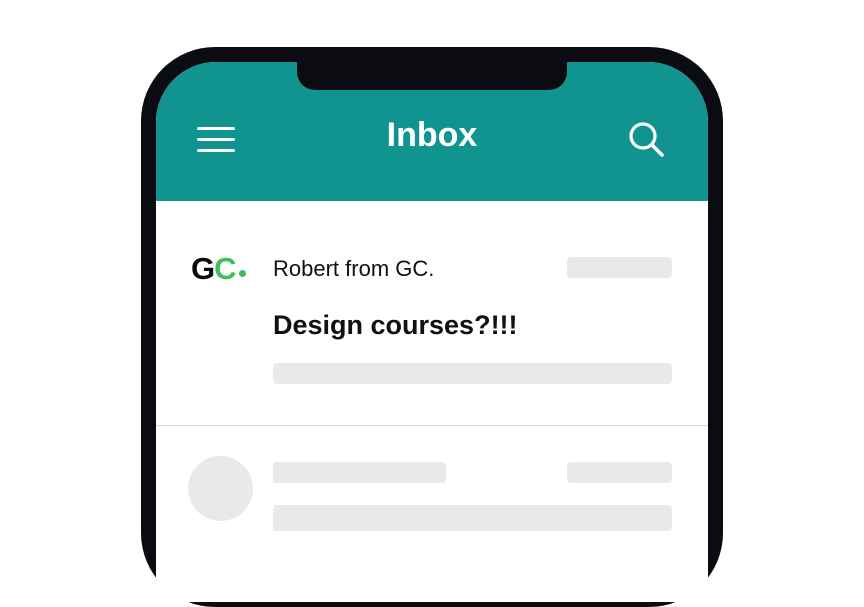 Image resolution: width=864 pixels, height=607 pixels. I want to click on phone-notch, so click(432, 76).